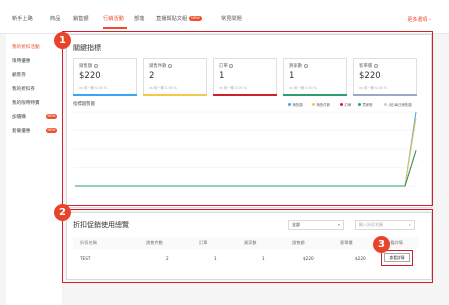 The width and height of the screenshot is (449, 305). Describe the element at coordinates (113, 18) in the screenshot. I see `nav-item-marketing: 行銷活動` at that location.